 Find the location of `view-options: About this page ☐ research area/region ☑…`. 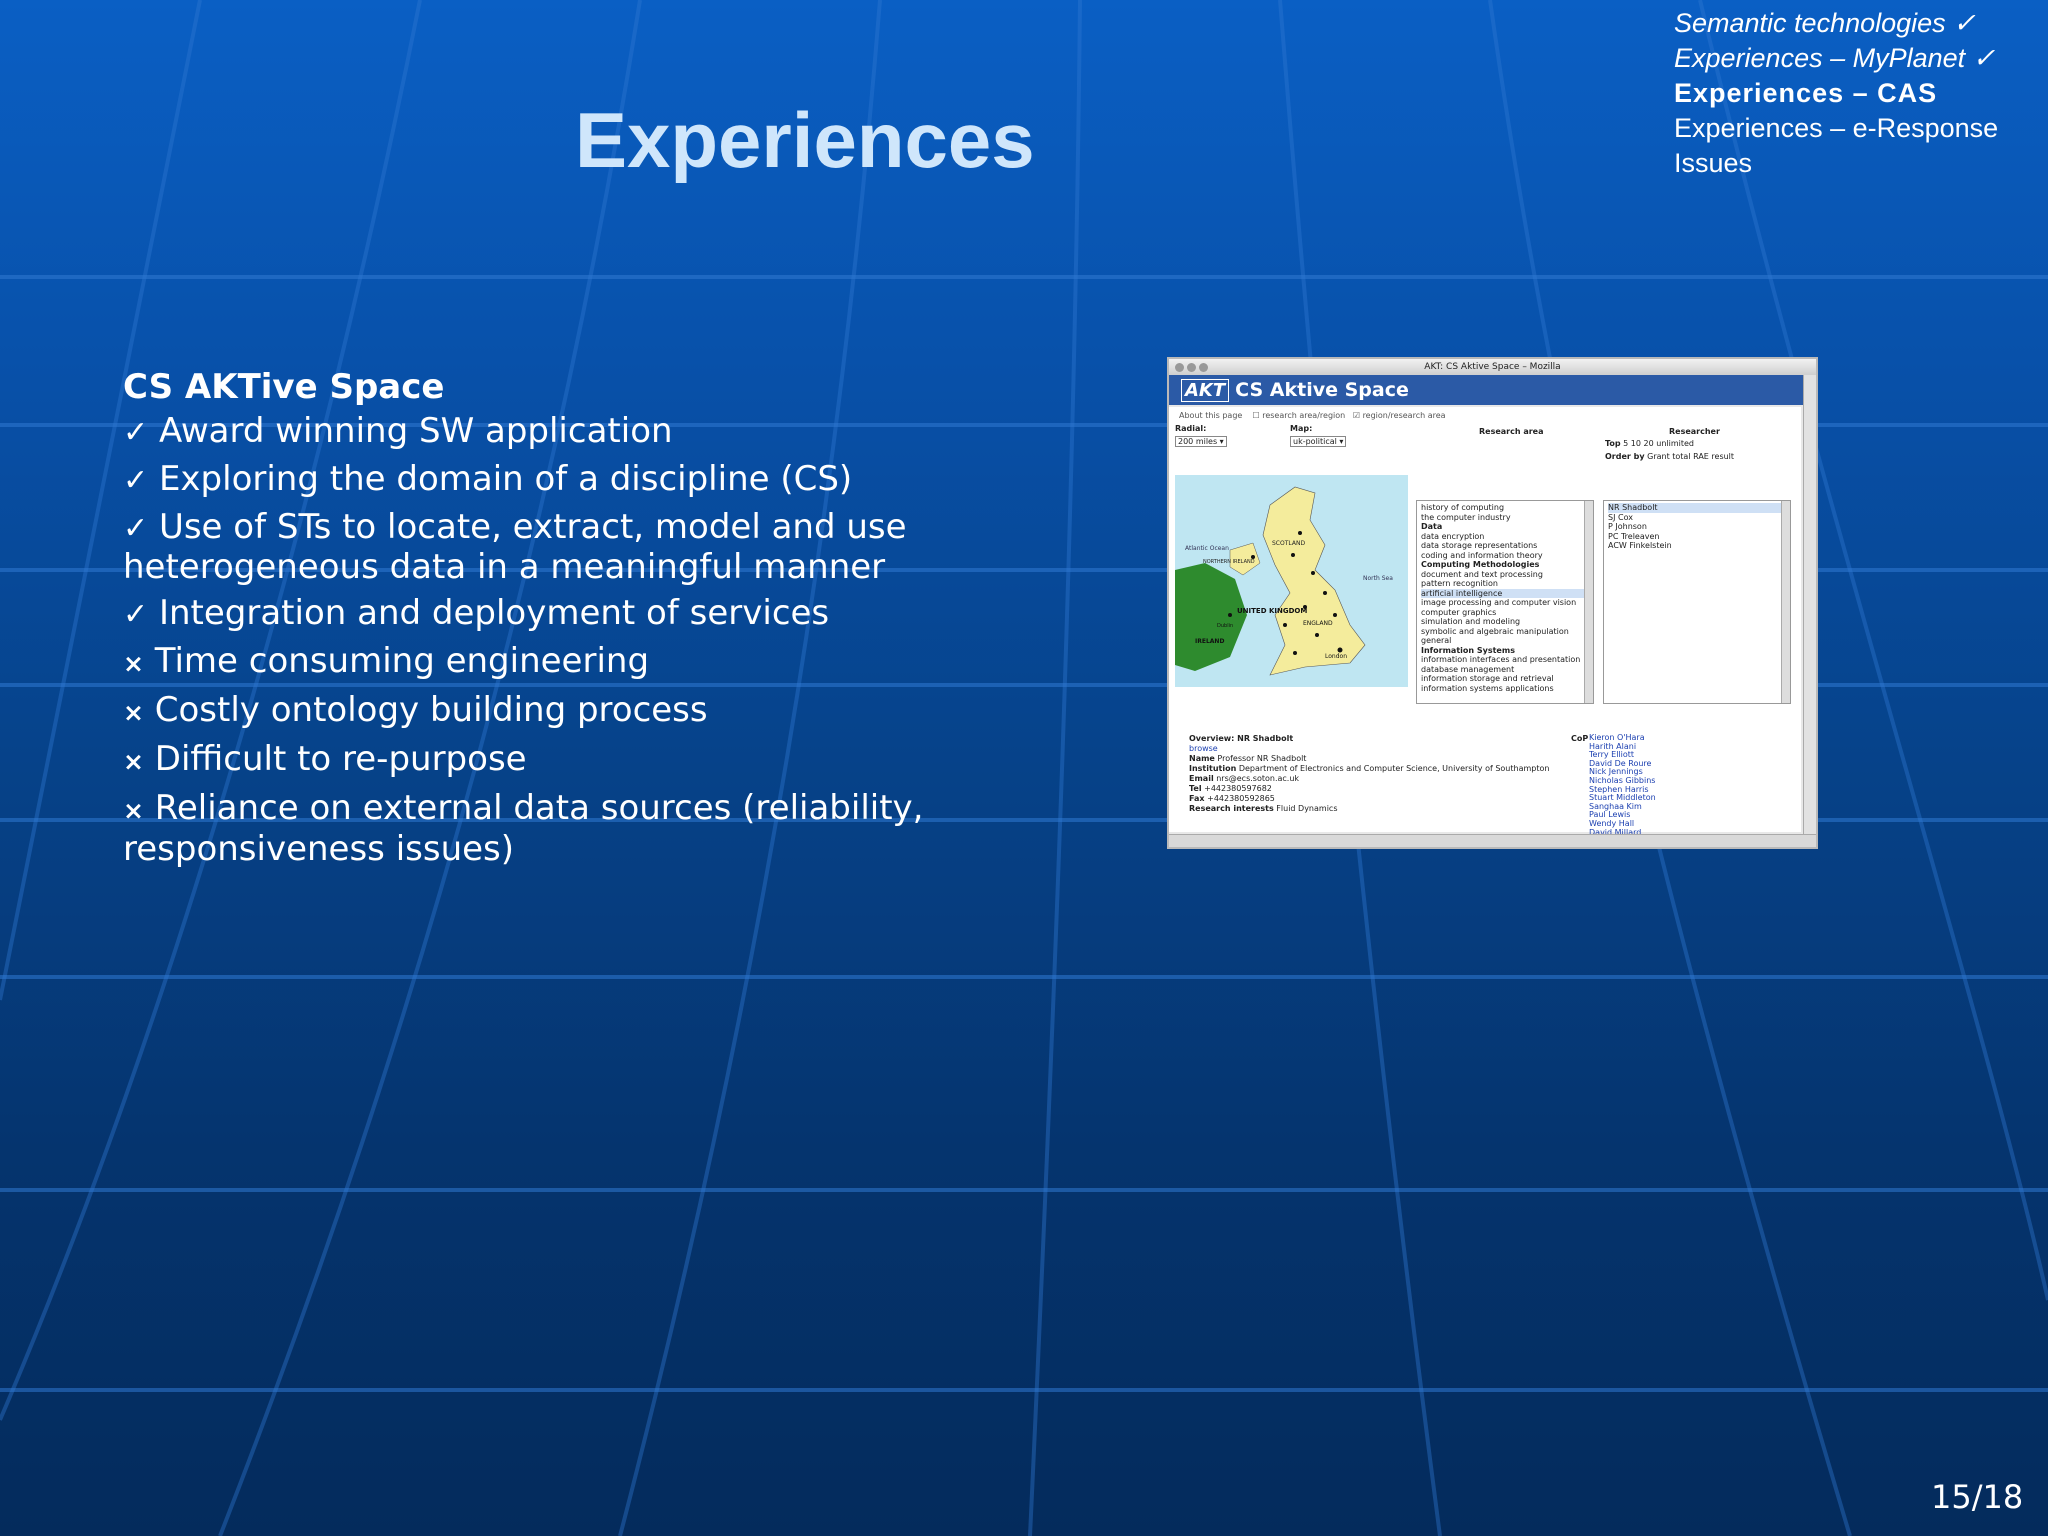

view-options: About this page ☐ research area/region ☑… is located at coordinates (1312, 415).